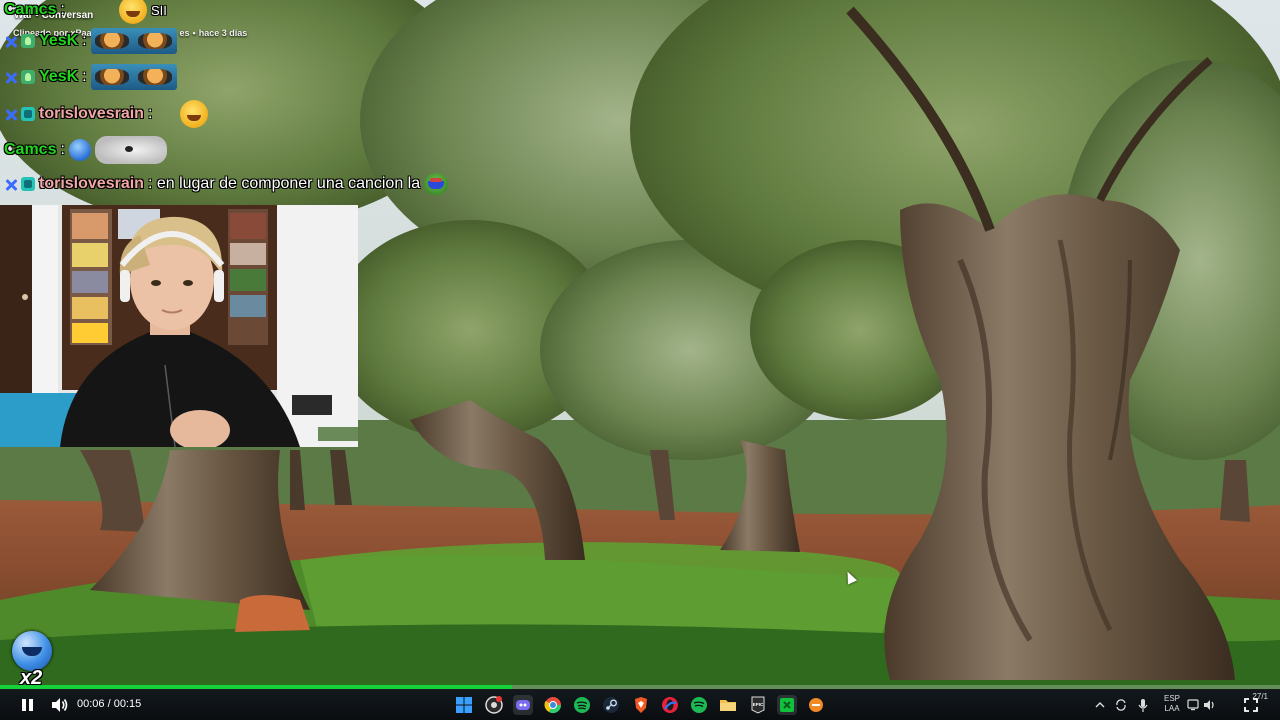  Describe the element at coordinates (109, 704) in the screenshot. I see `time-readout: 00:06 / 00:15` at that location.